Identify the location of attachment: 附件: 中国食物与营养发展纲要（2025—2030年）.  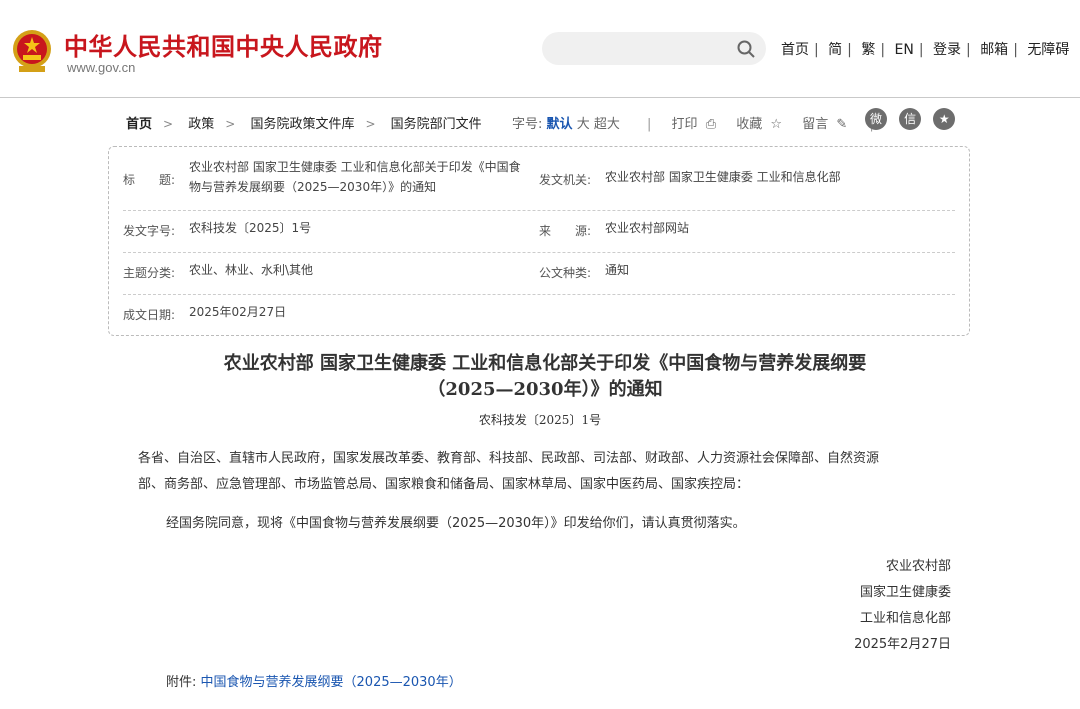
(314, 680).